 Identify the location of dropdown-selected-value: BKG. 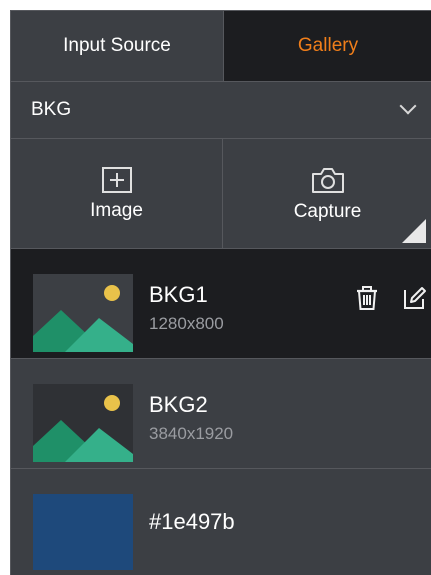
(51, 109).